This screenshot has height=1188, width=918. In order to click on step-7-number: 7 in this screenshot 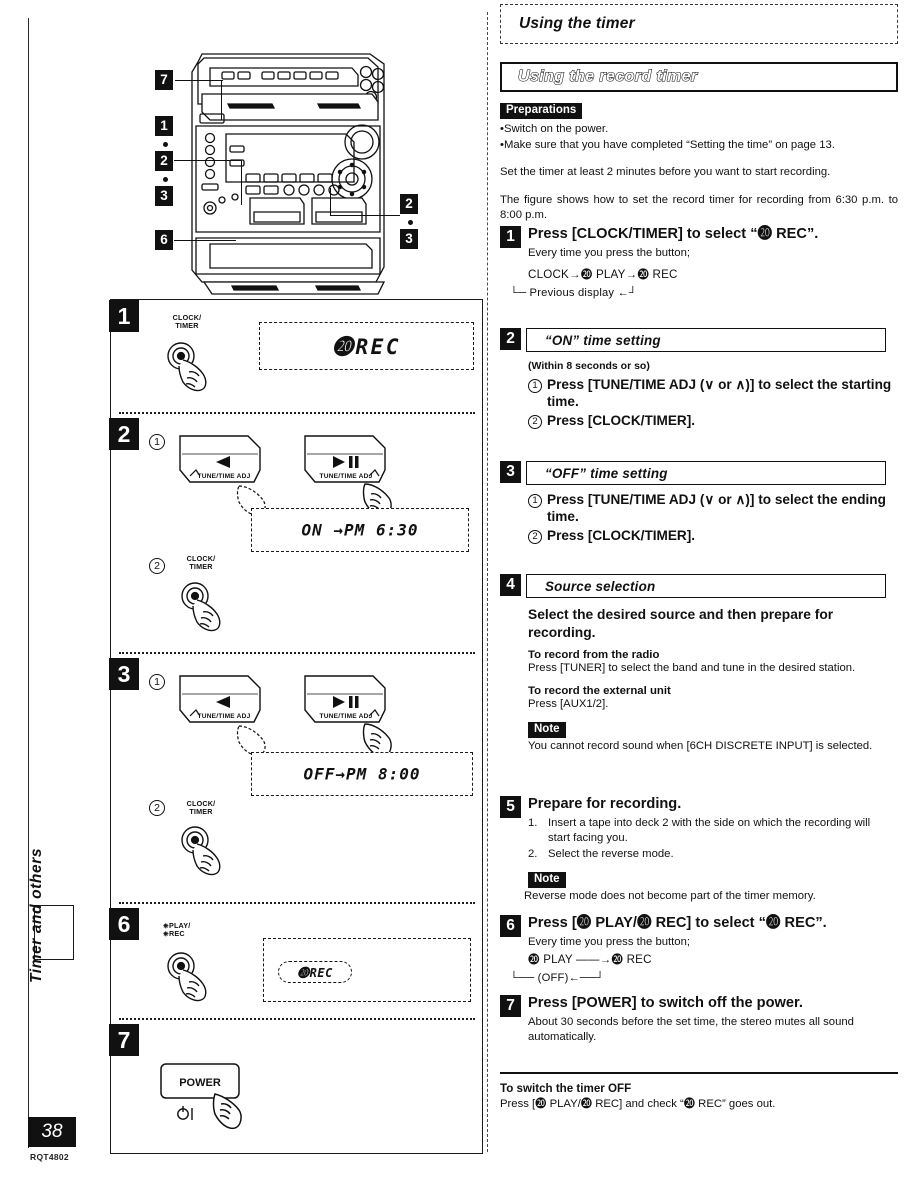, I will do `click(510, 1006)`.